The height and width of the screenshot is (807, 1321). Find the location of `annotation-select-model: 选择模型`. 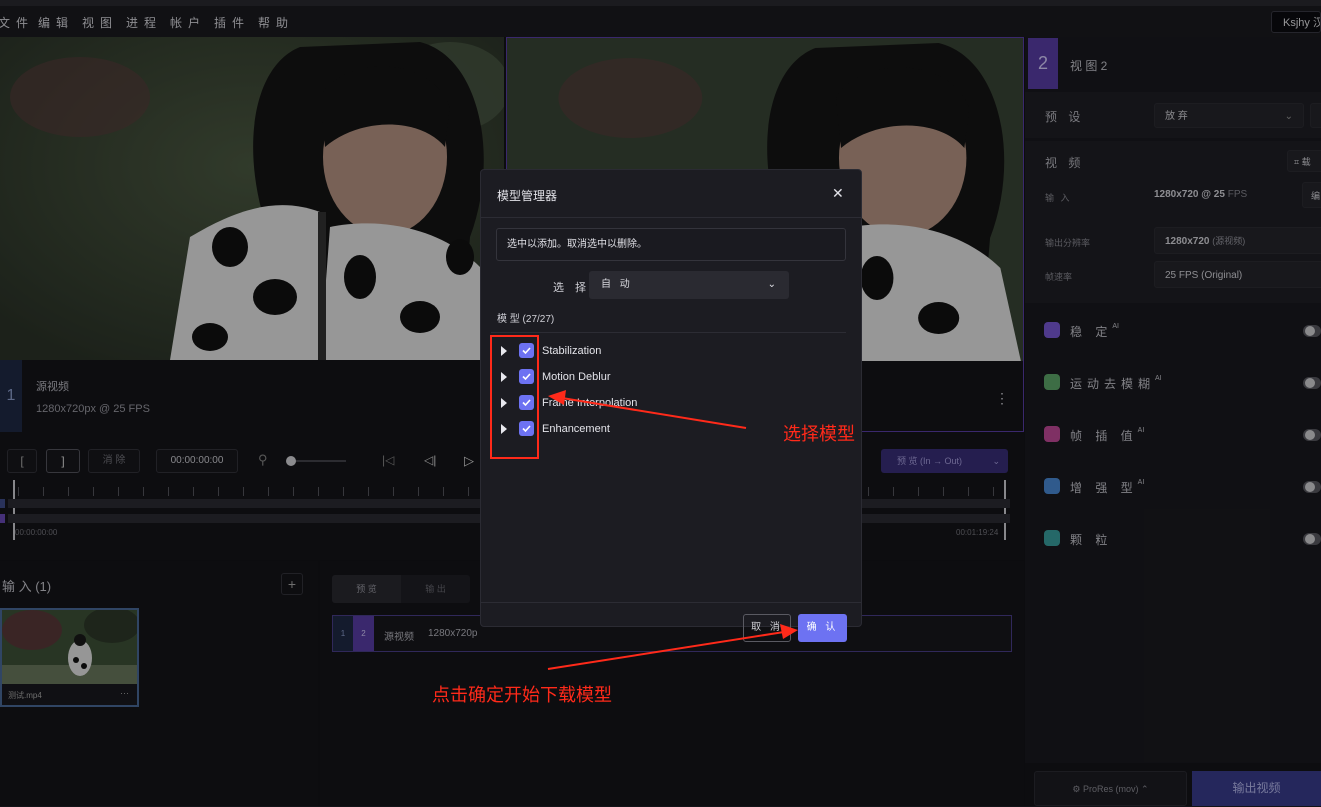

annotation-select-model: 选择模型 is located at coordinates (819, 434).